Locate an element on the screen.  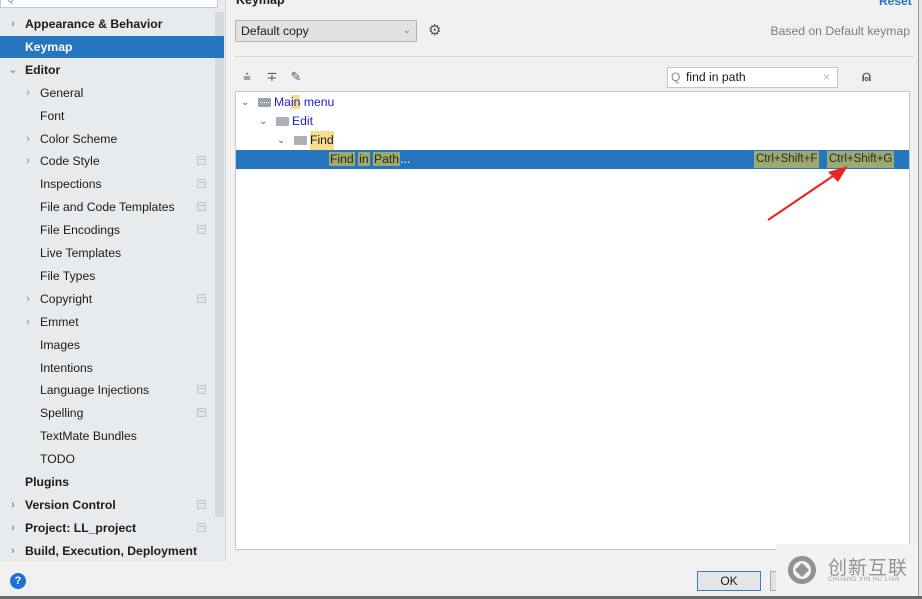
sidebar-item-font: Font is located at coordinates (112, 116).